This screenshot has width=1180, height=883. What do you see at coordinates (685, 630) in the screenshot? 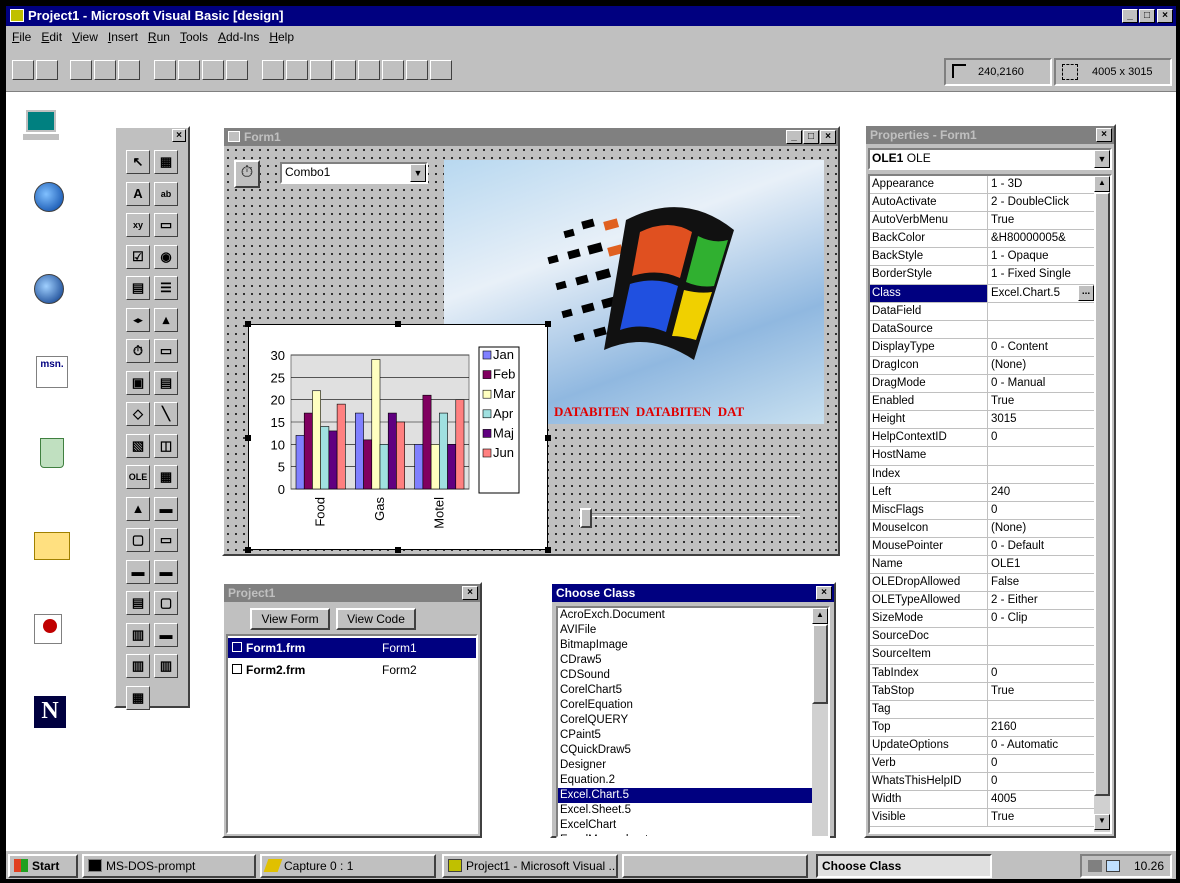
I see `class-item: AVIFile` at bounding box center [685, 630].